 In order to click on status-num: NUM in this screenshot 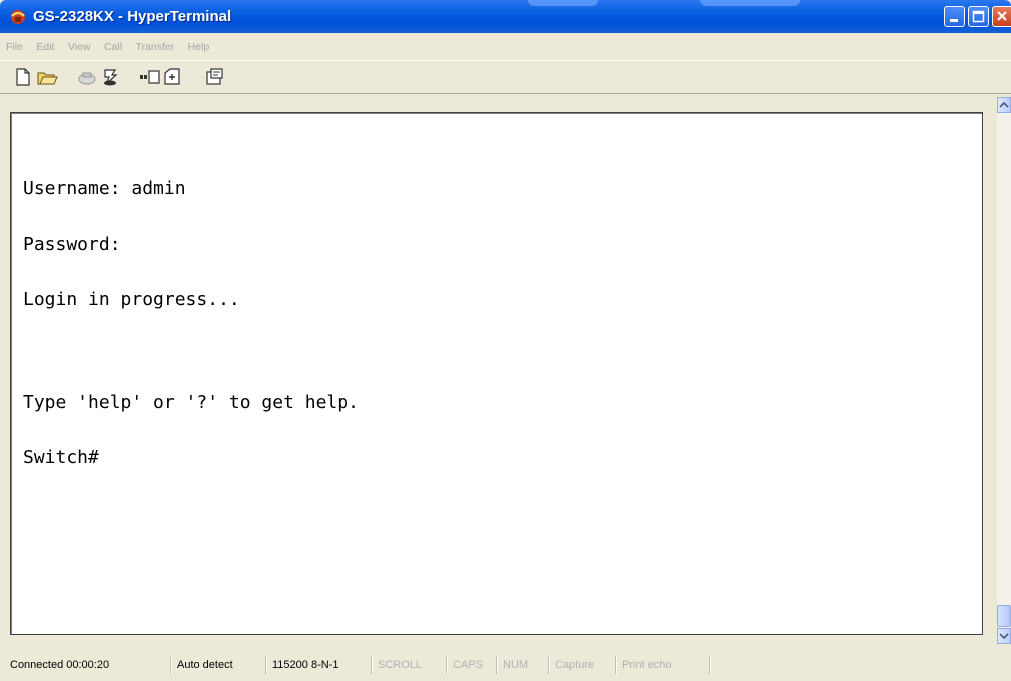, I will do `click(524, 665)`.